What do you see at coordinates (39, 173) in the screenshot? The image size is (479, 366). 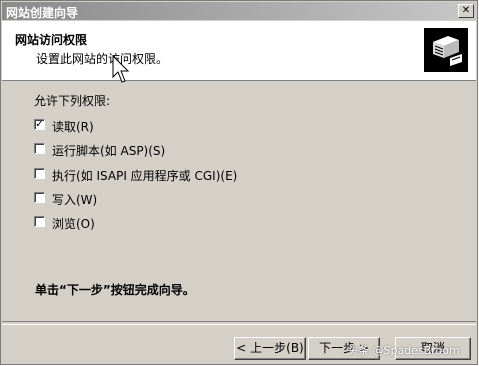 I see `execute-checkbox` at bounding box center [39, 173].